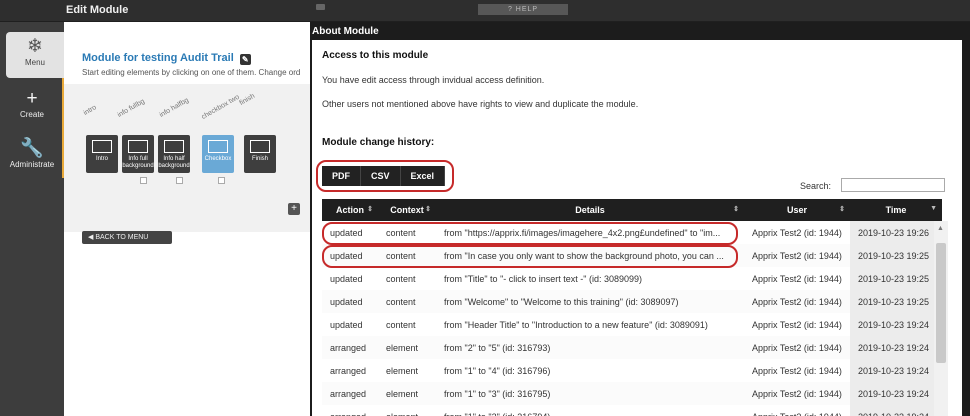  I want to click on details-cell: from "1" to "3" (id: 316795), so click(590, 393).